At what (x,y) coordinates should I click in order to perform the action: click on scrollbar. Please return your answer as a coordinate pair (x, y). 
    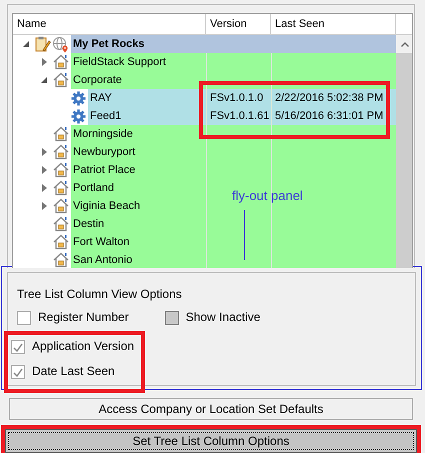
    Looking at the image, I should click on (404, 151).